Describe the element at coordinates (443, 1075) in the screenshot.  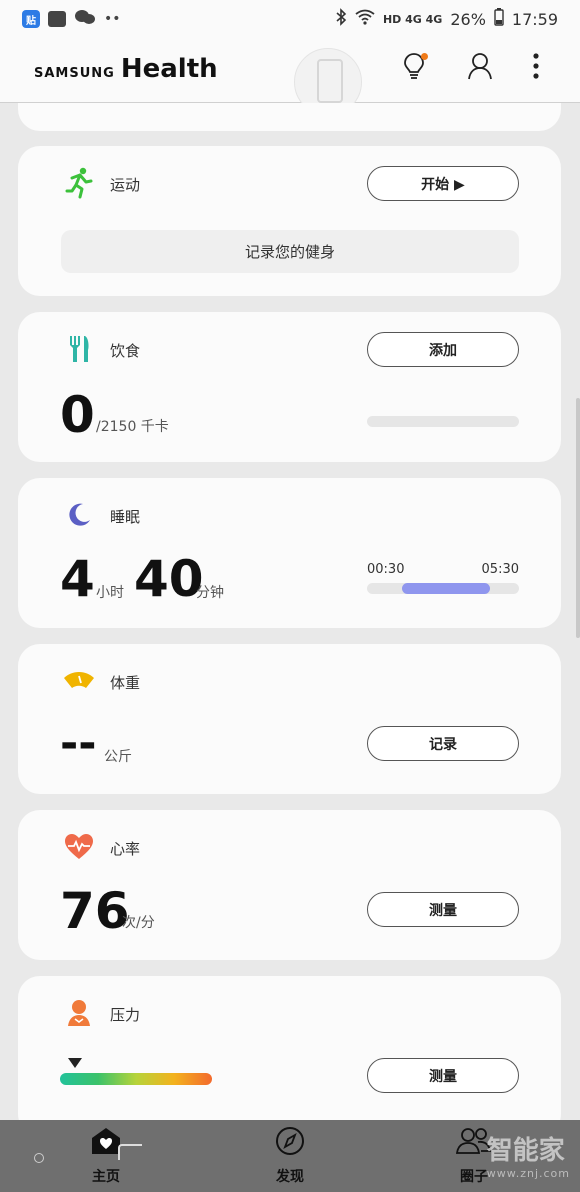
I see `measure-stress-button: 测量` at that location.